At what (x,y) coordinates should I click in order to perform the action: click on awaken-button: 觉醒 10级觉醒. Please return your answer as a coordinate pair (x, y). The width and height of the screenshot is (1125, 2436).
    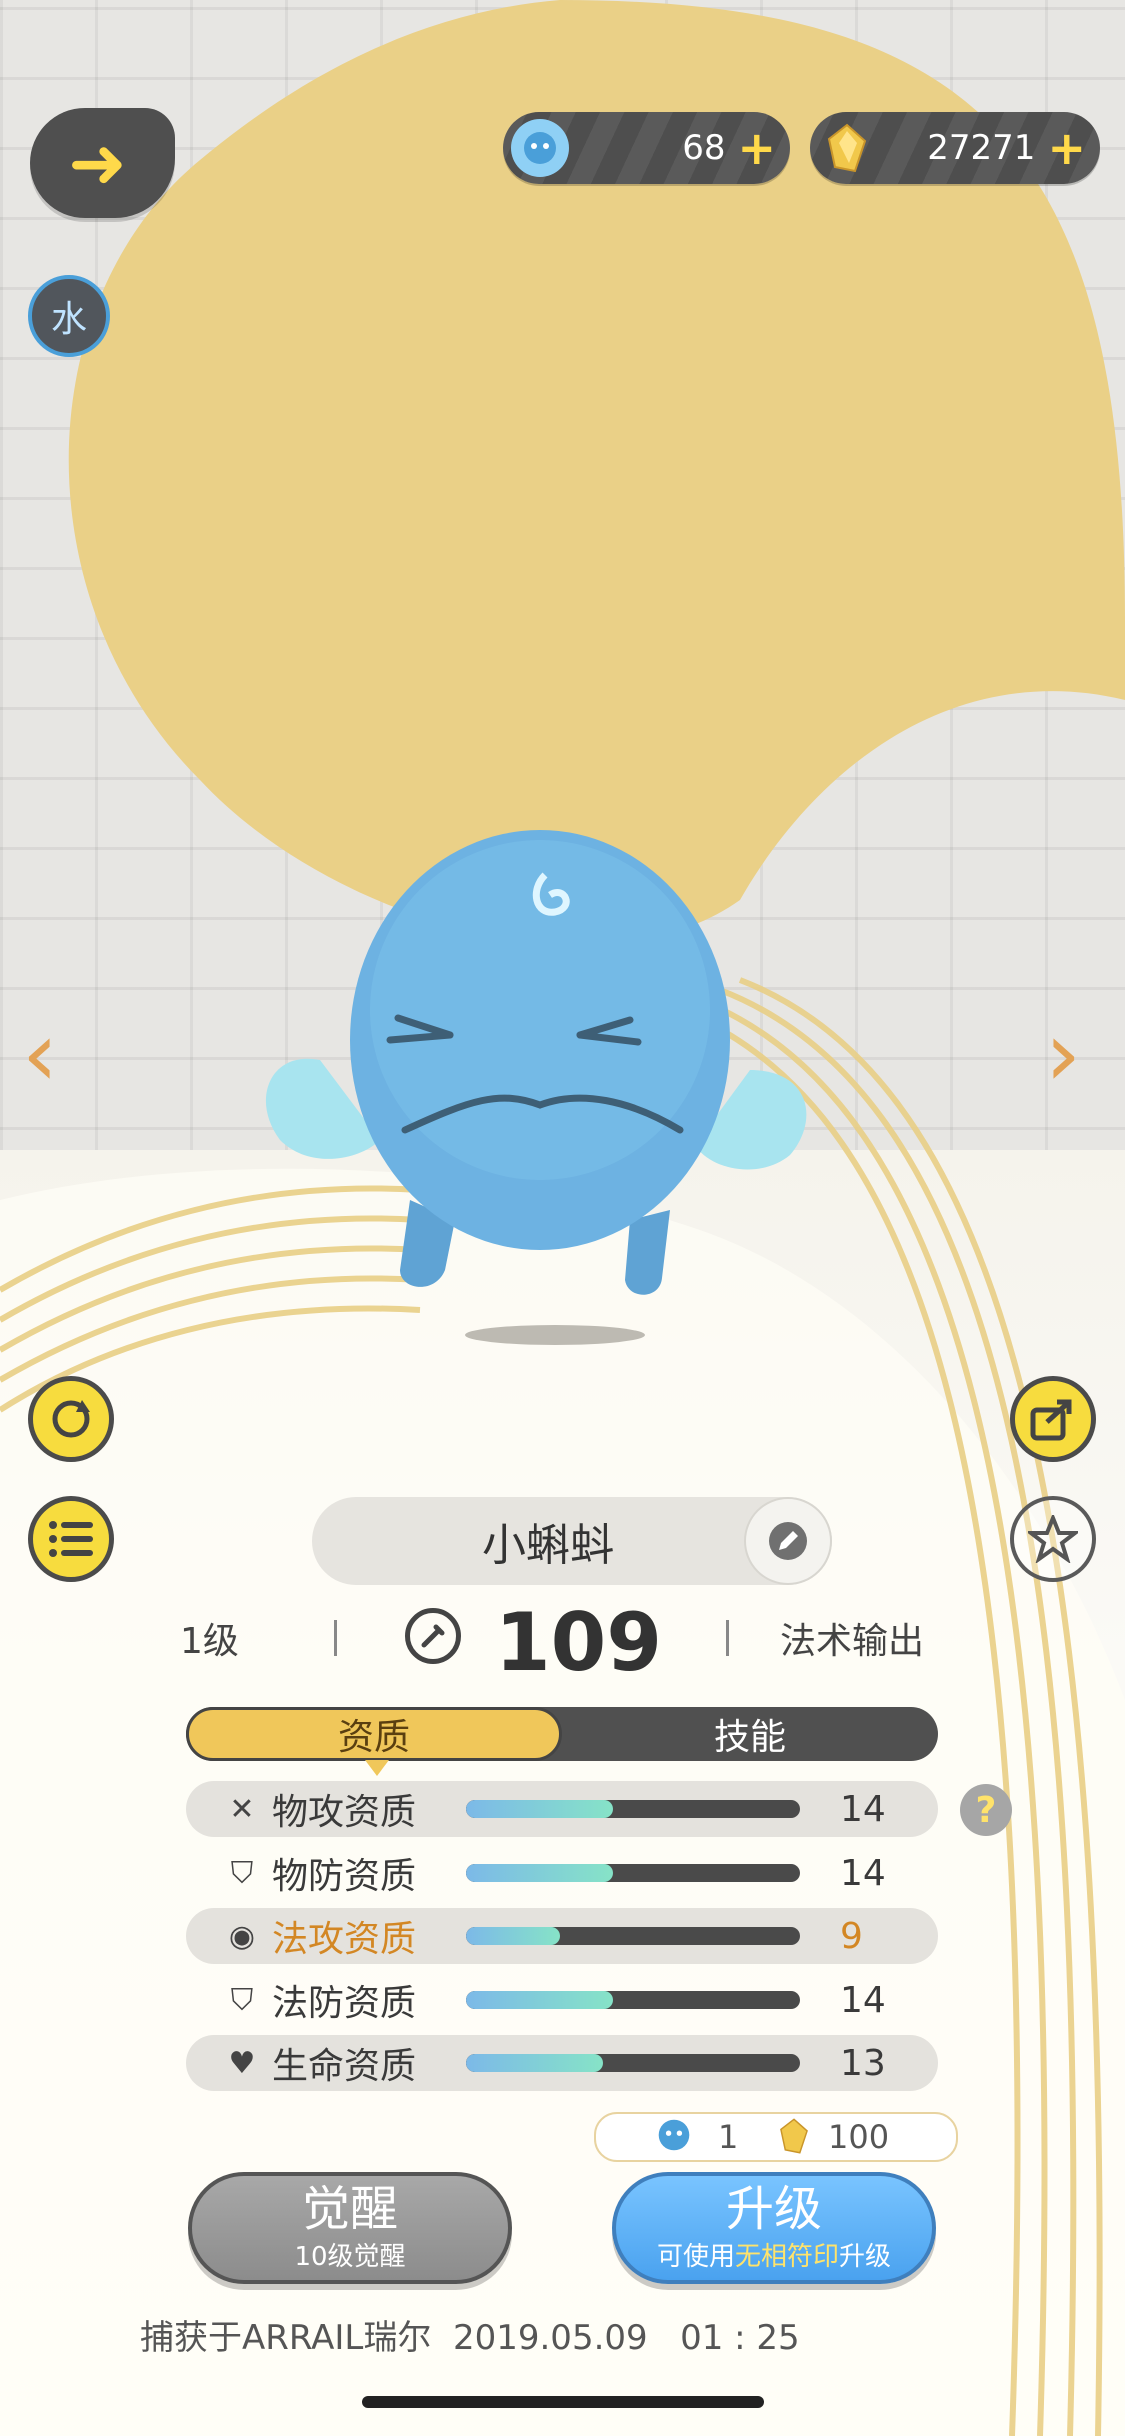
    Looking at the image, I should click on (350, 2228).